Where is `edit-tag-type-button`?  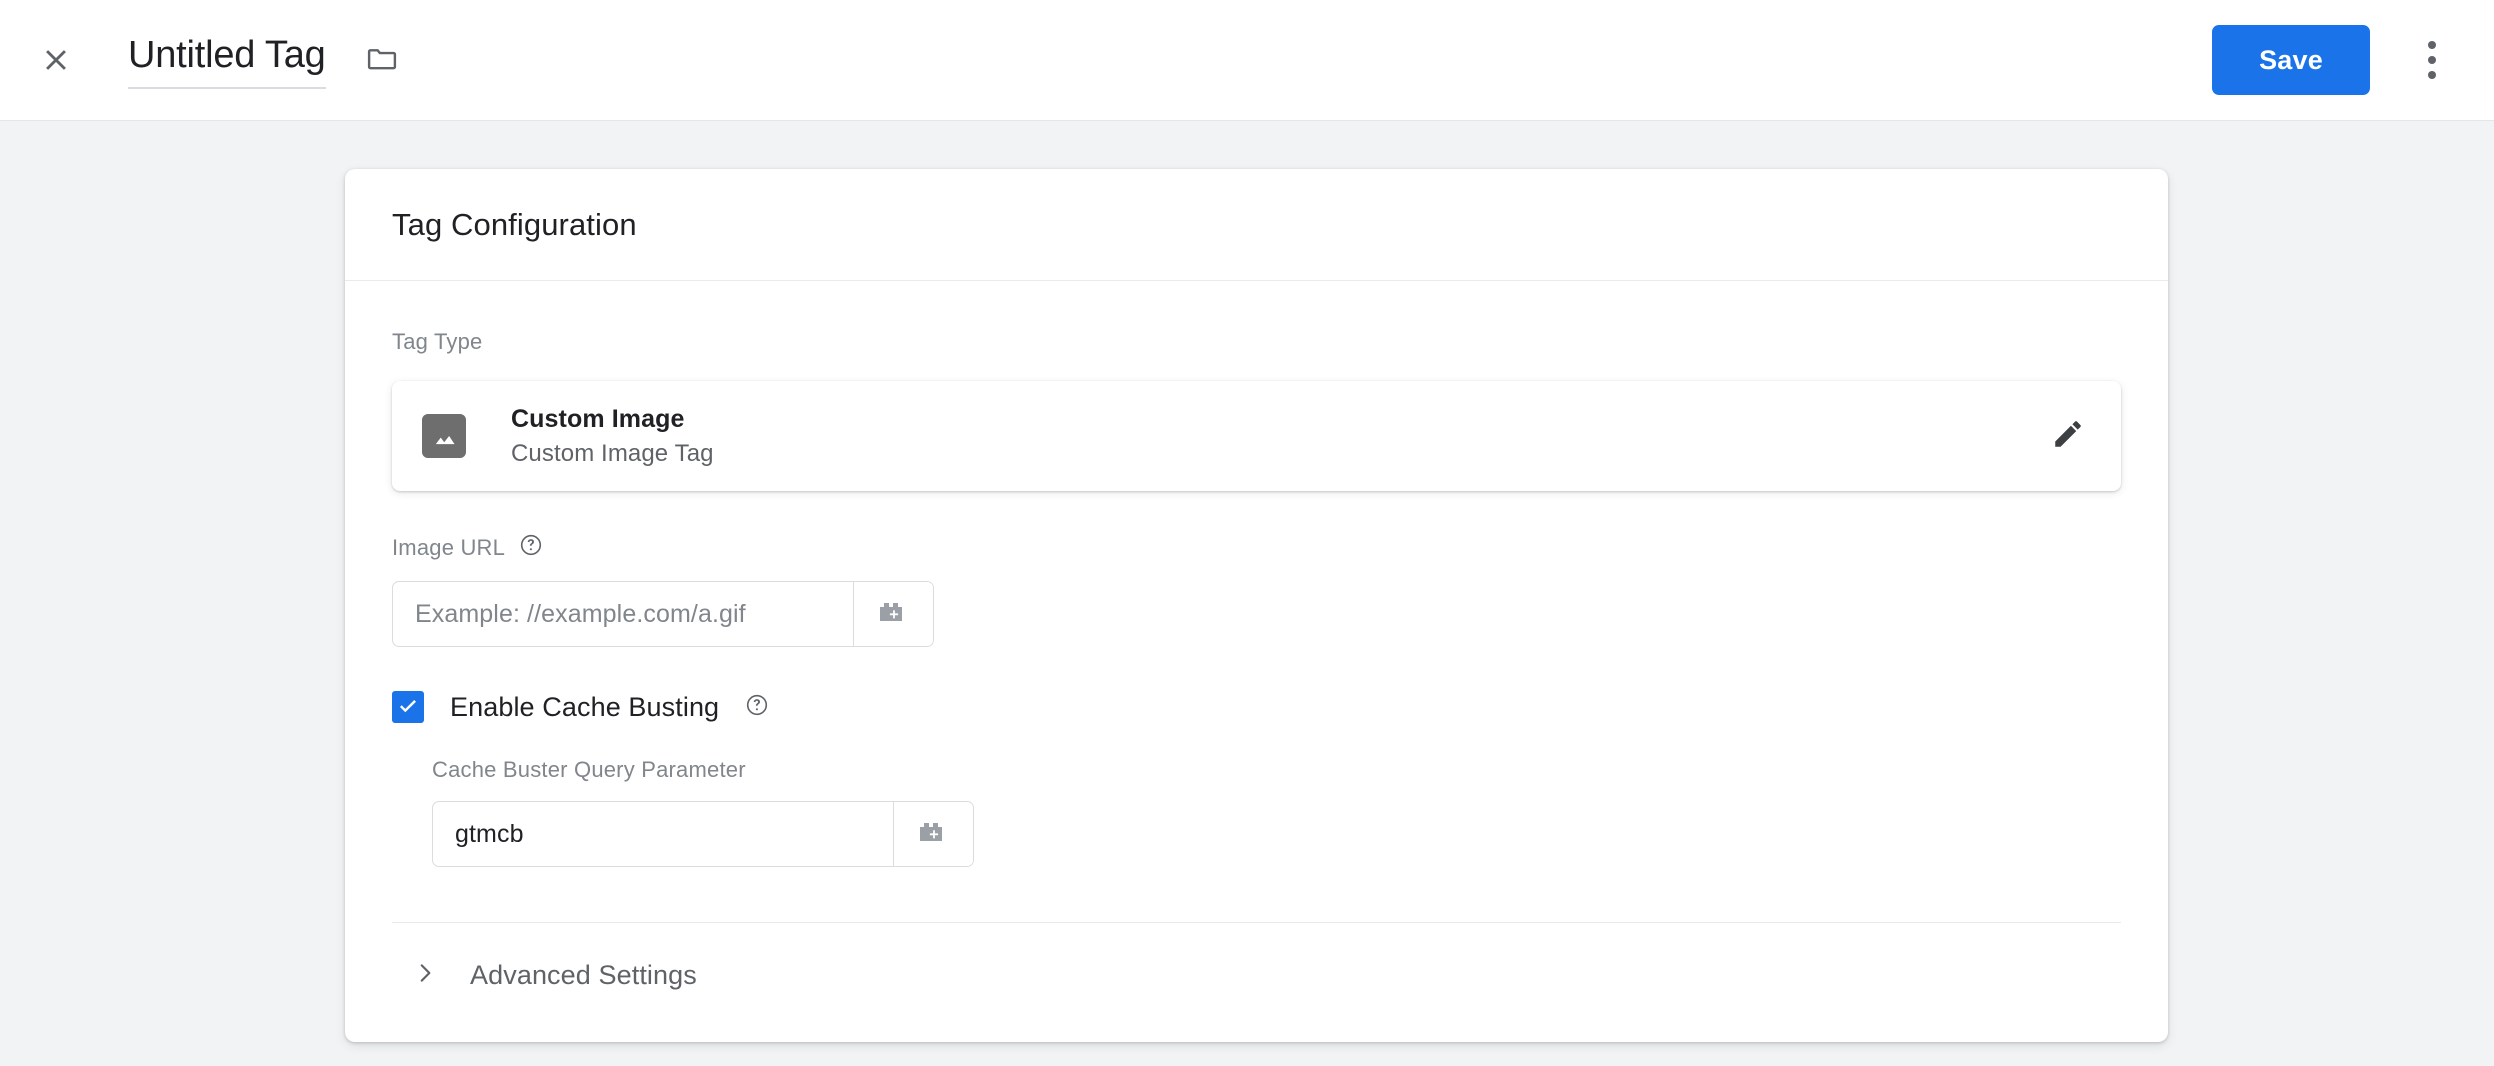 edit-tag-type-button is located at coordinates (2068, 436).